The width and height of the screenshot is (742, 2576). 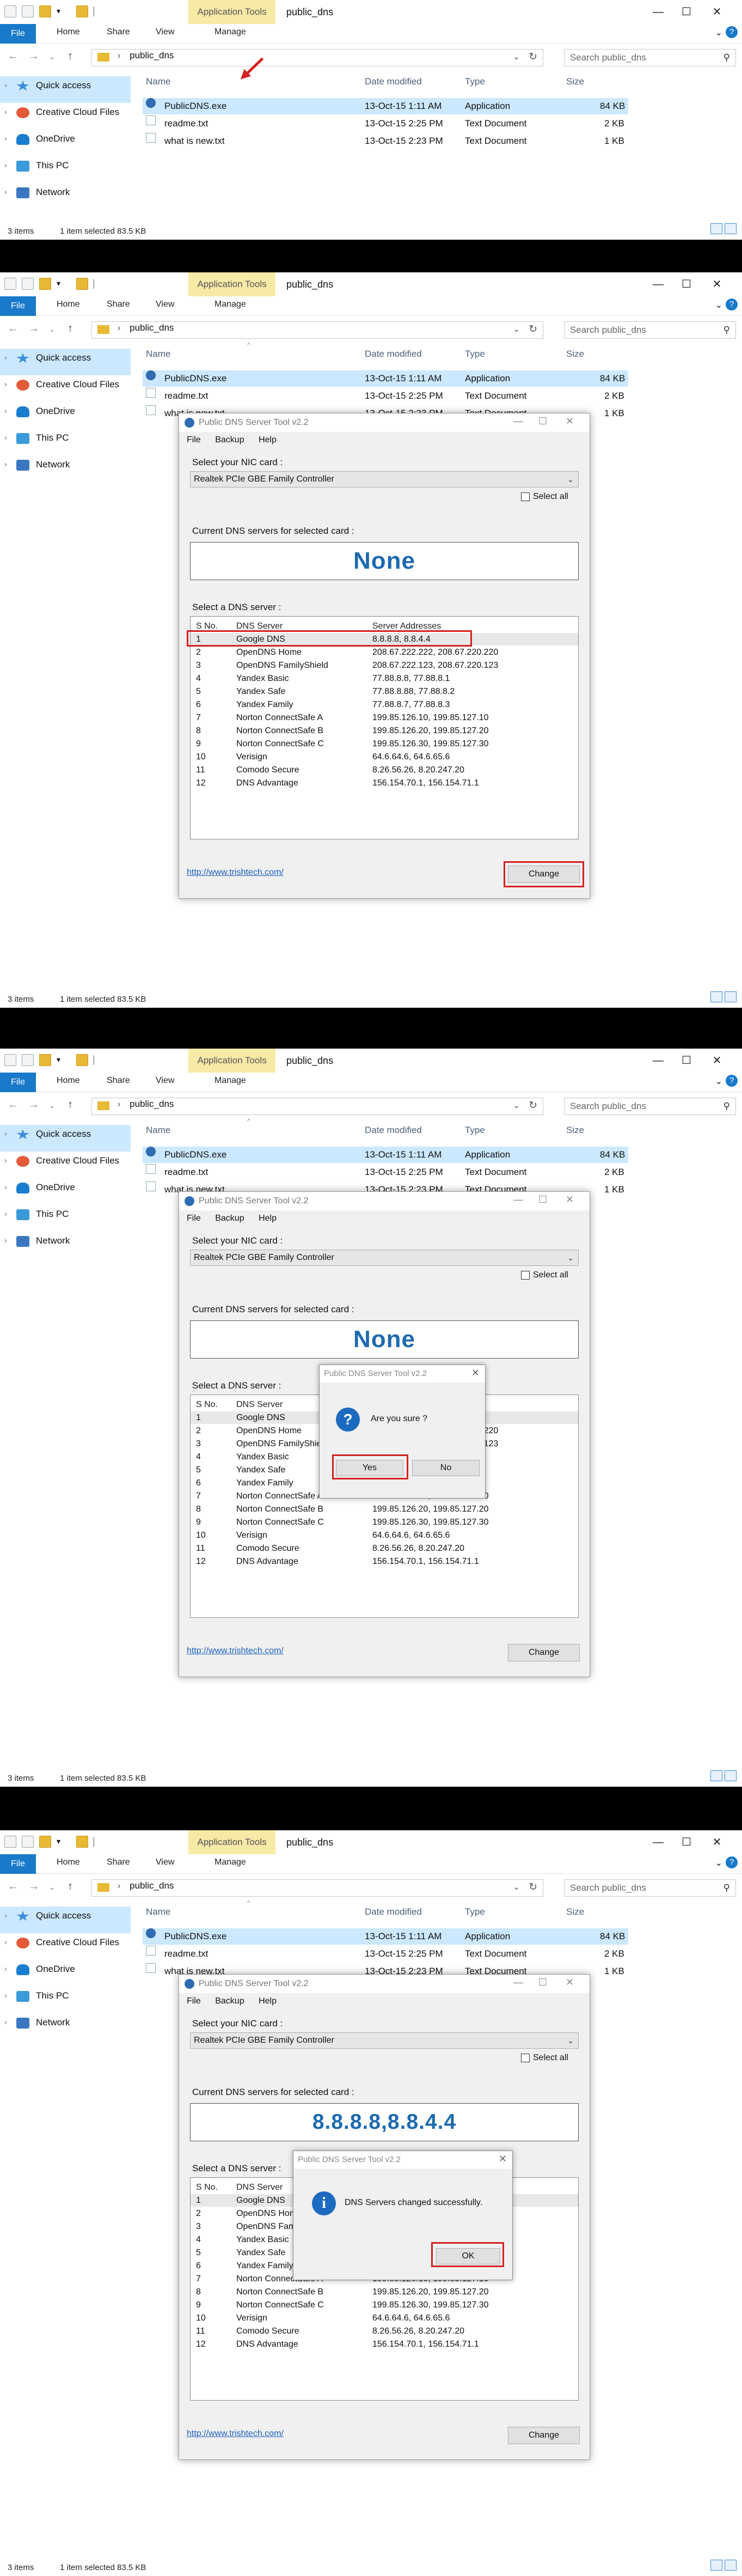 I want to click on nav-item-network: › Network, so click(x=65, y=2027).